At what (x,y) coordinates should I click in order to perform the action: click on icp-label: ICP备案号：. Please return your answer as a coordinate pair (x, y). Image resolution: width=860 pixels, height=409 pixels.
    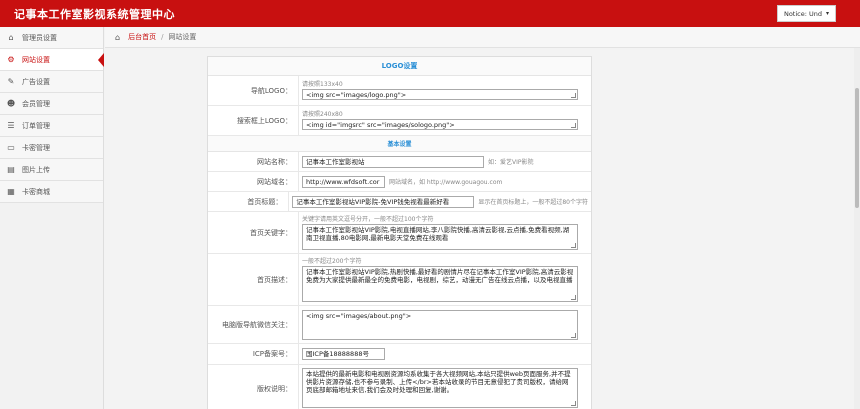
    Looking at the image, I should click on (253, 354).